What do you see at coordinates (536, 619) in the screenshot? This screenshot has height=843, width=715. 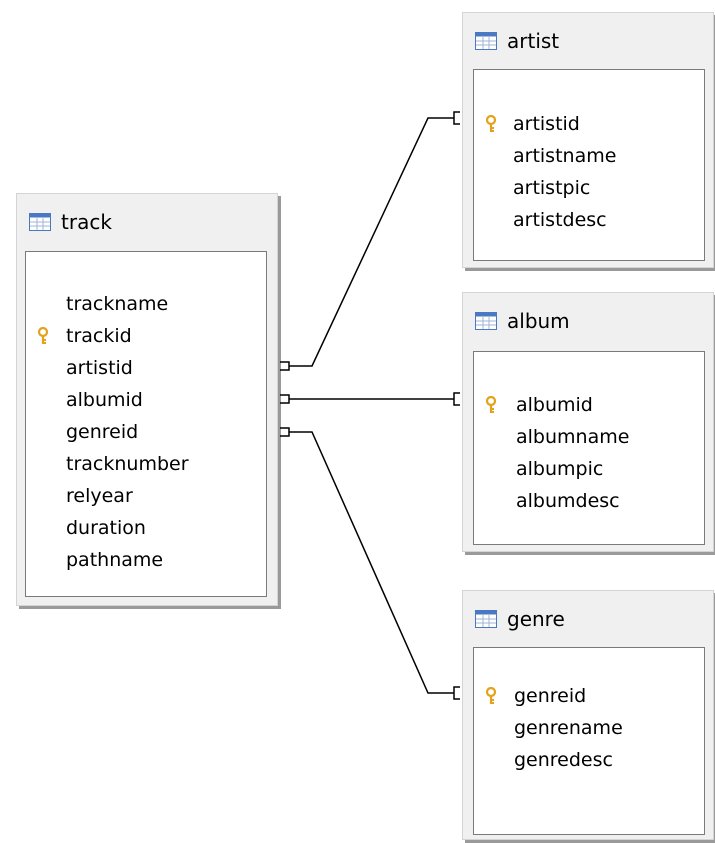 I see `table-genre-title: genre` at bounding box center [536, 619].